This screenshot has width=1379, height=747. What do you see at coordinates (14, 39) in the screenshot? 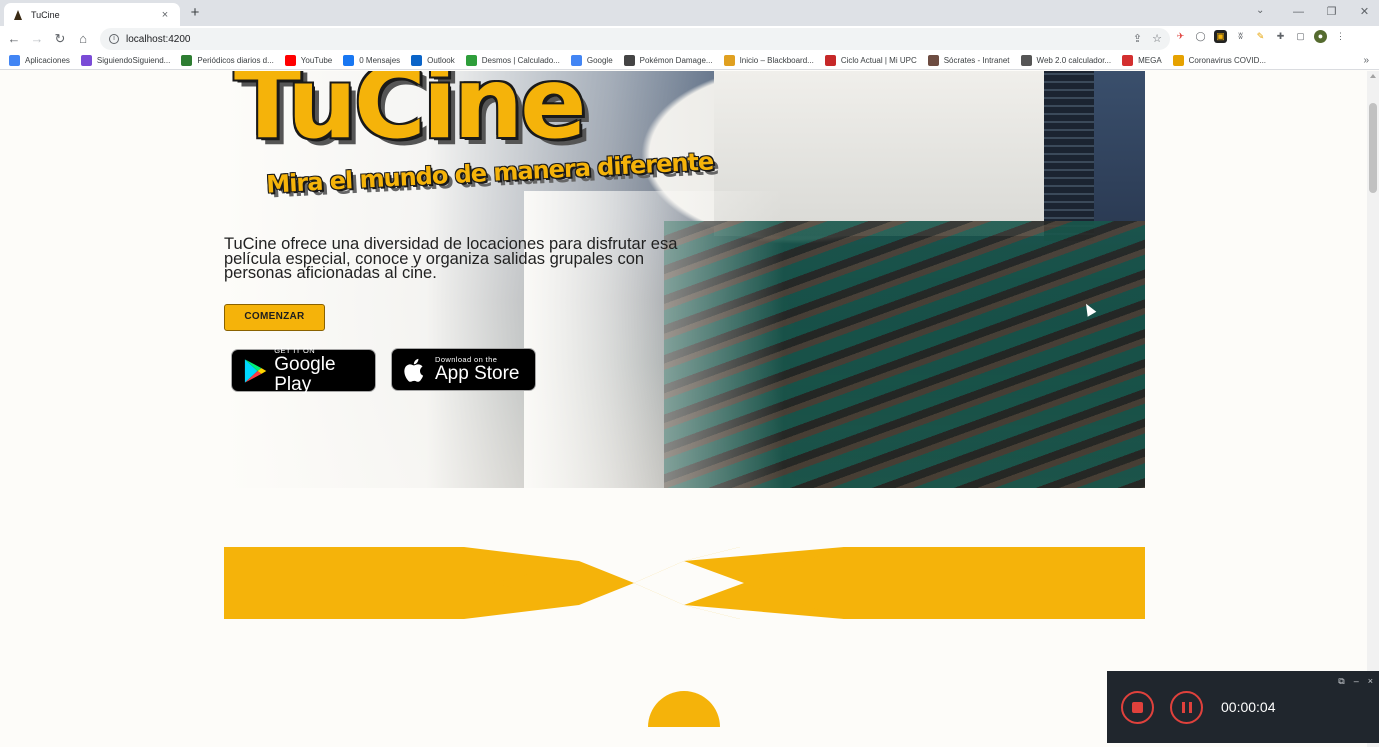
I see `back-arrow-icon: ←` at bounding box center [14, 39].